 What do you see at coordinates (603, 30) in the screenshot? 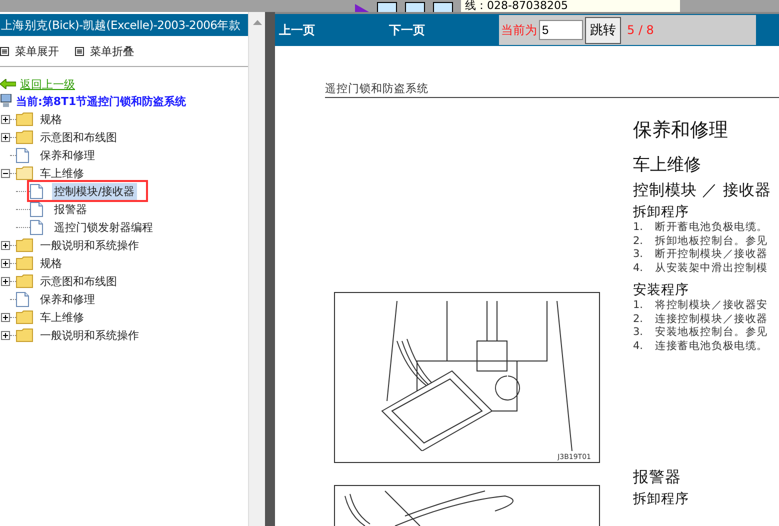
I see `go-button: 跳转` at bounding box center [603, 30].